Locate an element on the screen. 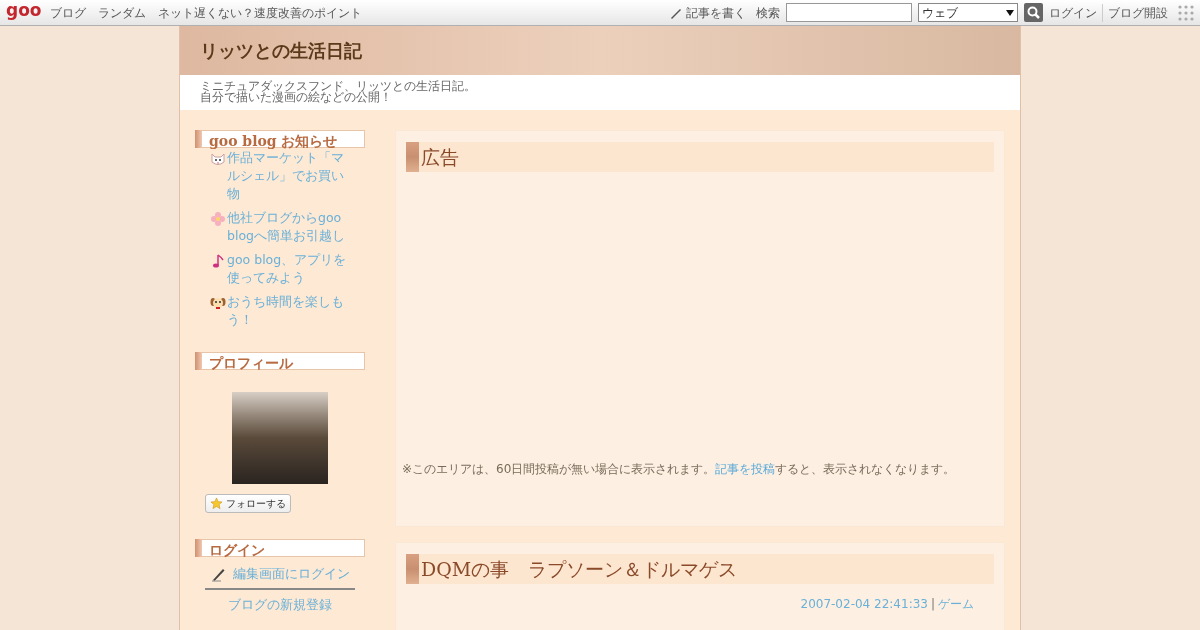 The height and width of the screenshot is (630, 1200). flower-icon is located at coordinates (218, 219).